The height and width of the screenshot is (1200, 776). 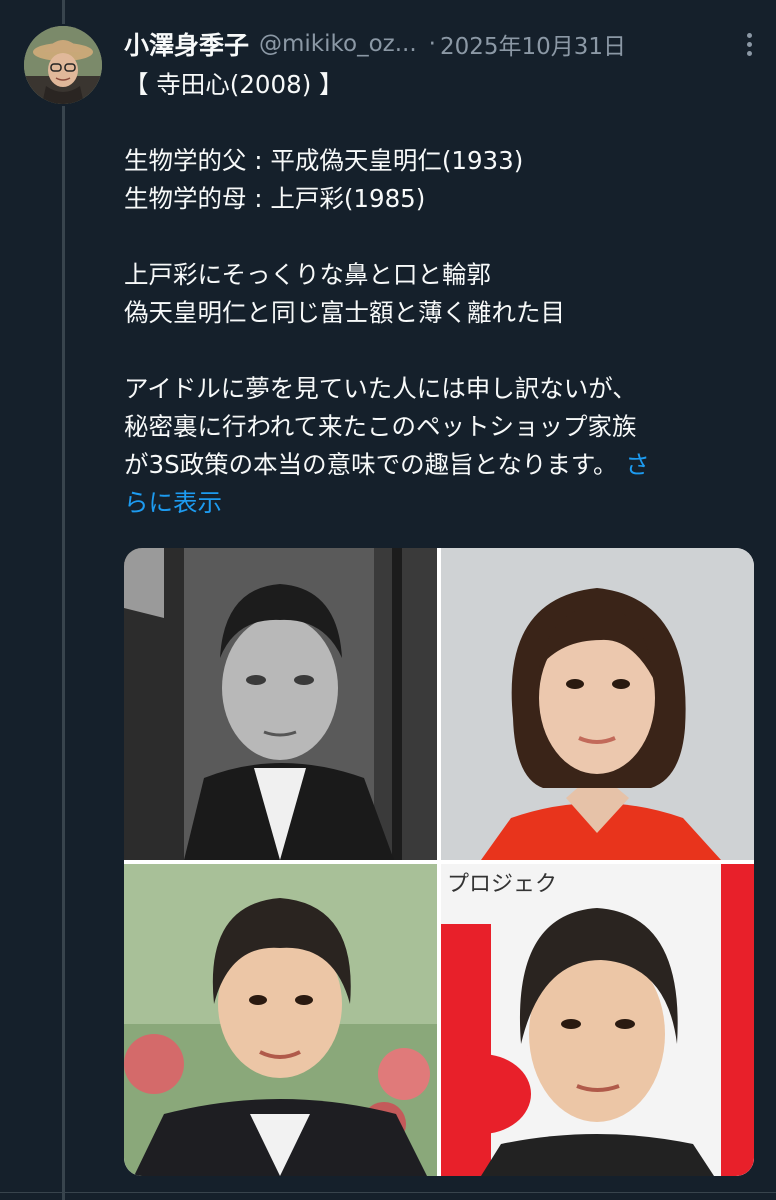 What do you see at coordinates (749, 44) in the screenshot?
I see `more-vertical-icon` at bounding box center [749, 44].